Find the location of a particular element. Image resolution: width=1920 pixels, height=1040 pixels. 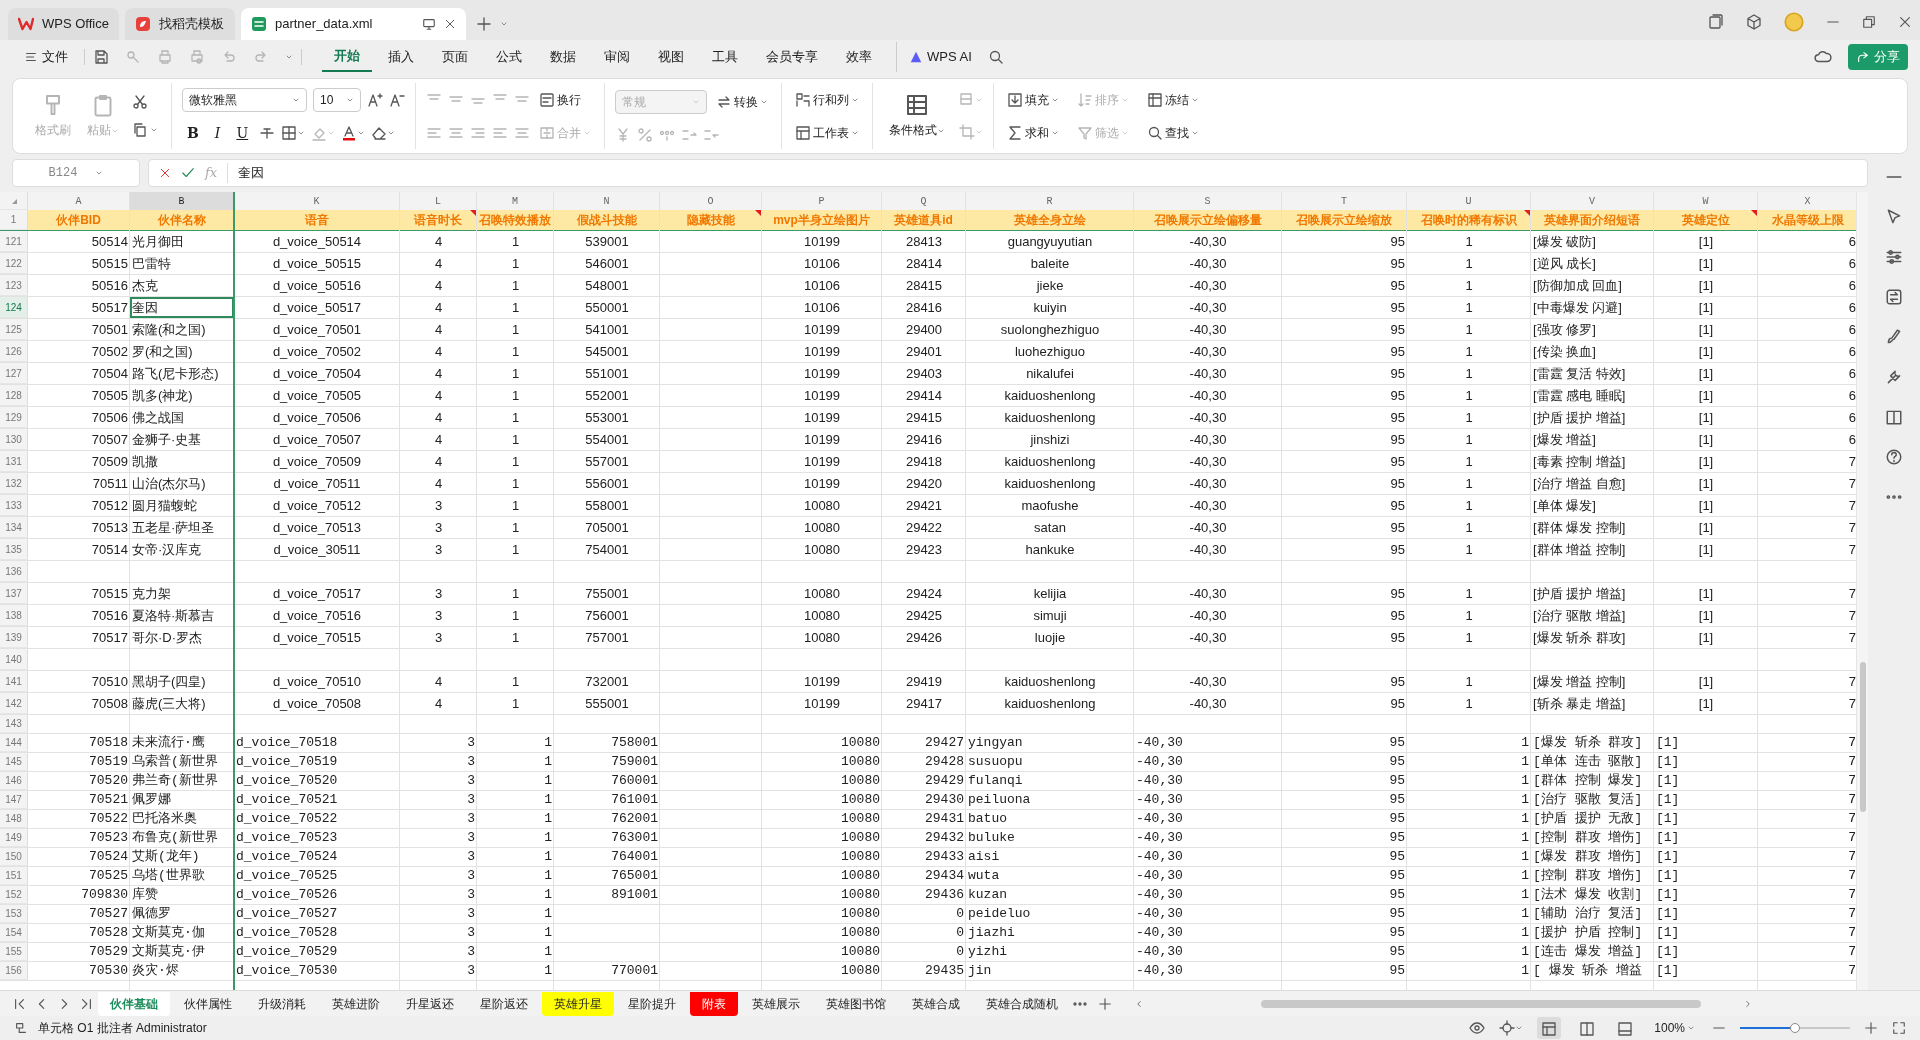

row-number: 150 is located at coordinates (14, 857).